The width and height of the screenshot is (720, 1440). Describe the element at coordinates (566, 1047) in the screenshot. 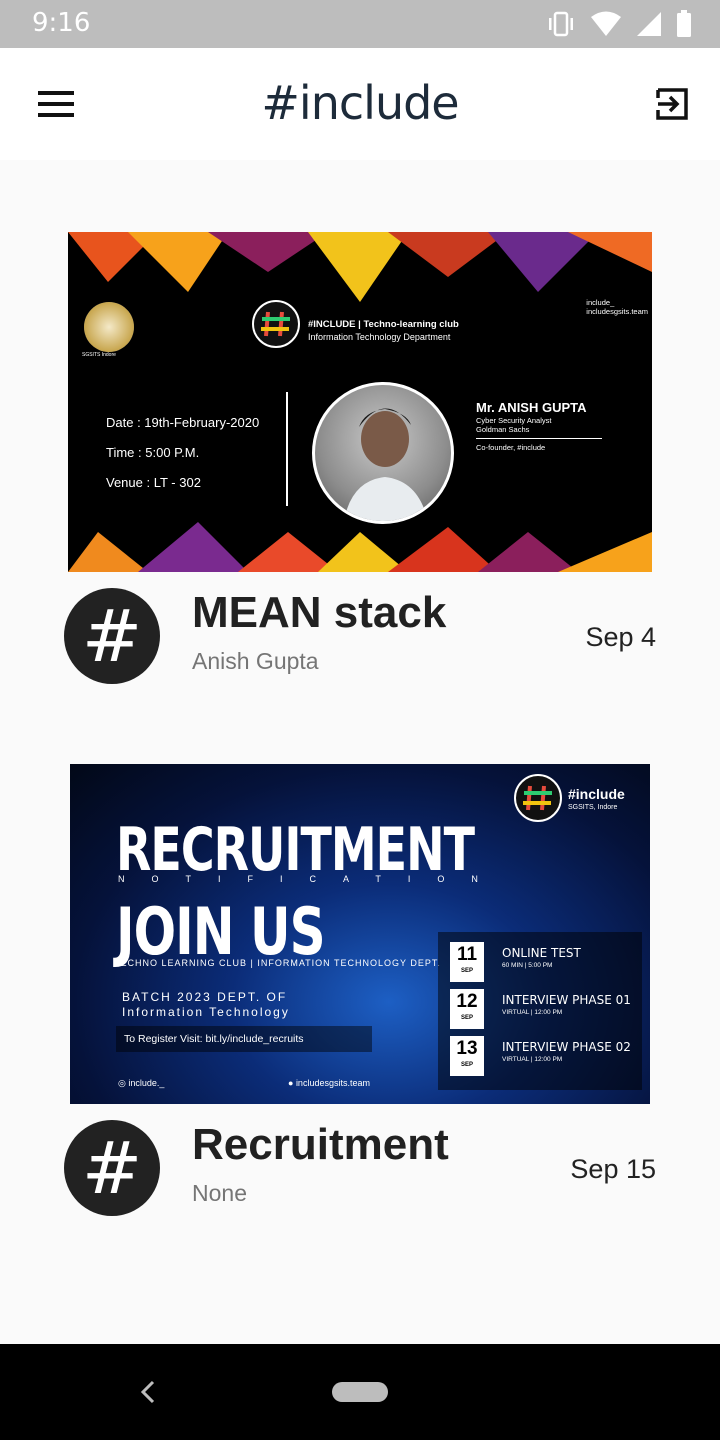

I see `schedule-title: INTERVIEW PHASE 02` at that location.